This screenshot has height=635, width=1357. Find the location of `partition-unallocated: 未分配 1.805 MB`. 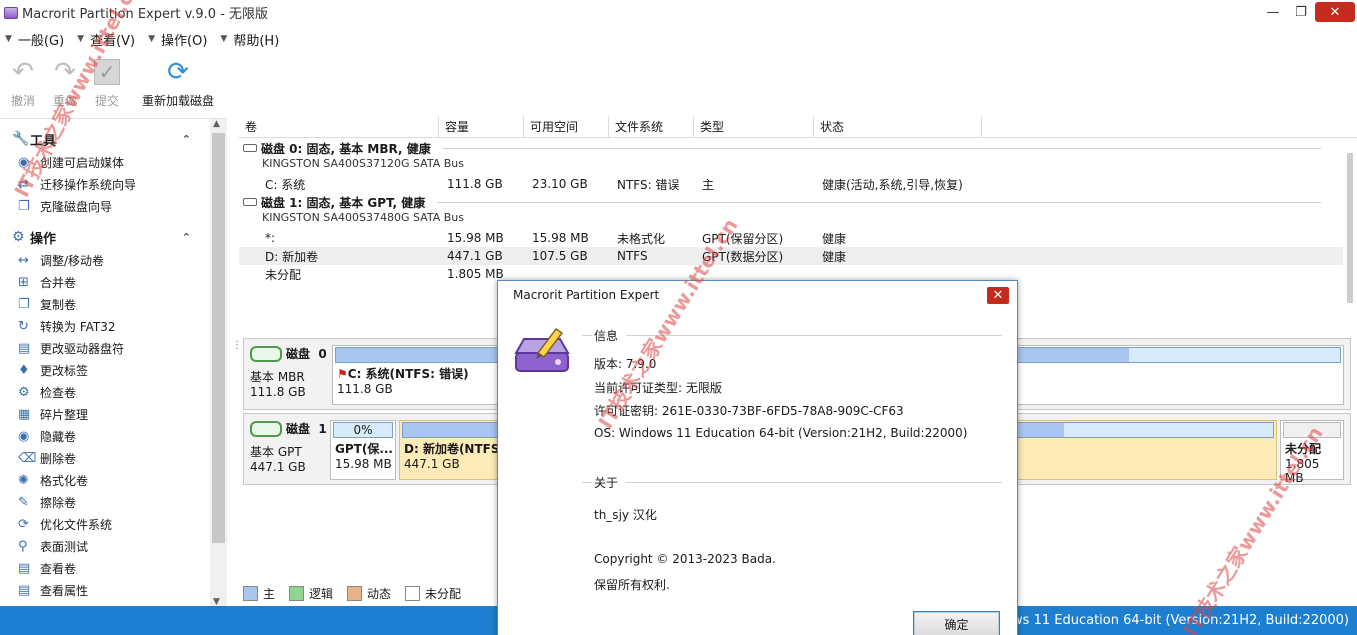

partition-unallocated: 未分配 1.805 MB is located at coordinates (1312, 452).